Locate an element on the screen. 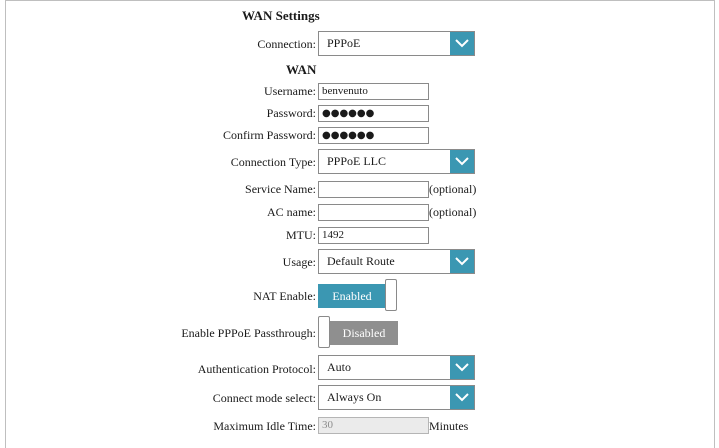 This screenshot has width=719, height=448. wan-title: WAN is located at coordinates (301, 69).